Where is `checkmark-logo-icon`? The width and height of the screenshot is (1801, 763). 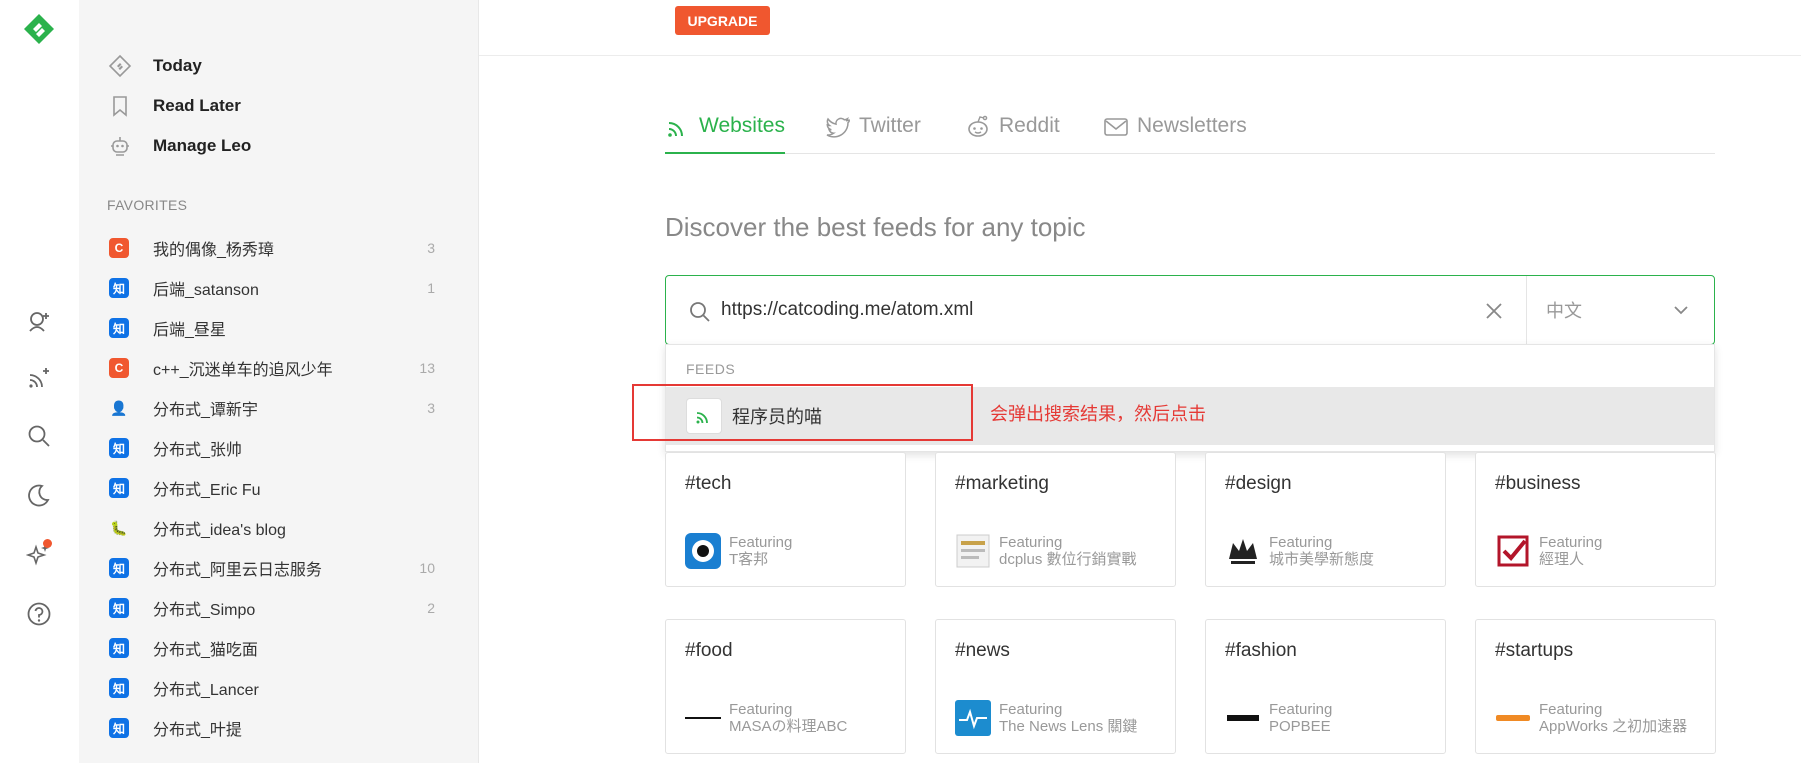
checkmark-logo-icon is located at coordinates (1513, 551).